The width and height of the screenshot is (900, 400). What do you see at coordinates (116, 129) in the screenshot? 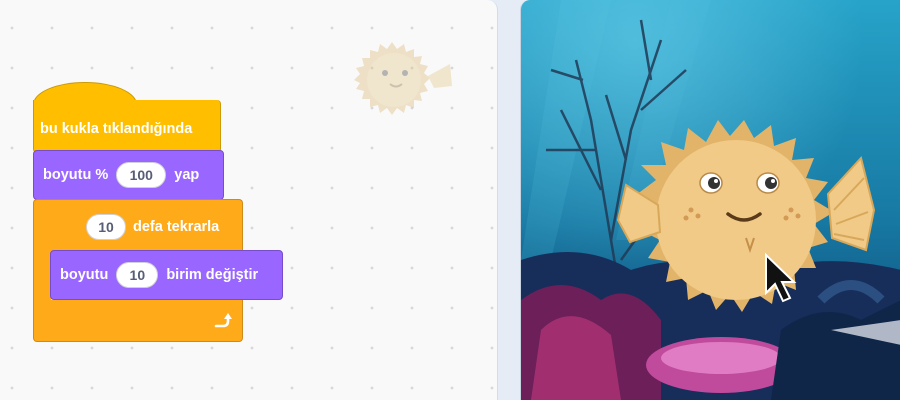
I see `hat-block-label: bu kukla tıklandığında` at bounding box center [116, 129].